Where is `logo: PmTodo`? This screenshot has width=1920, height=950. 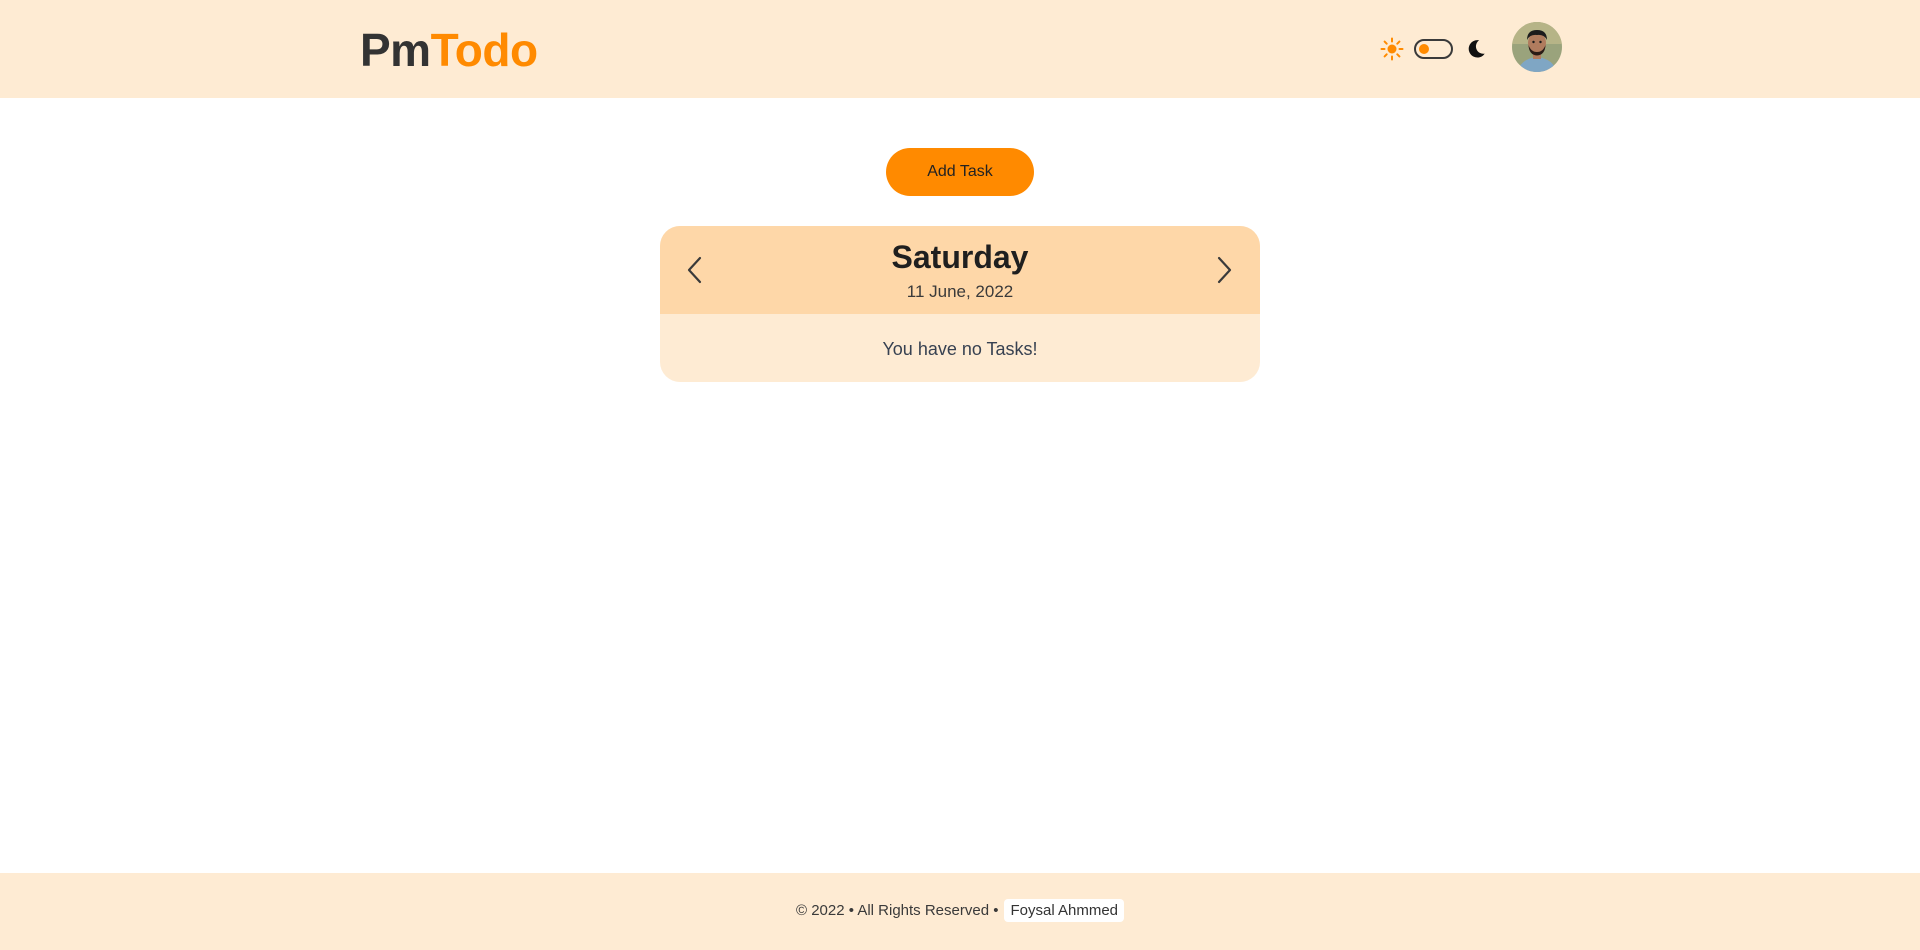
logo: PmTodo is located at coordinates (449, 50).